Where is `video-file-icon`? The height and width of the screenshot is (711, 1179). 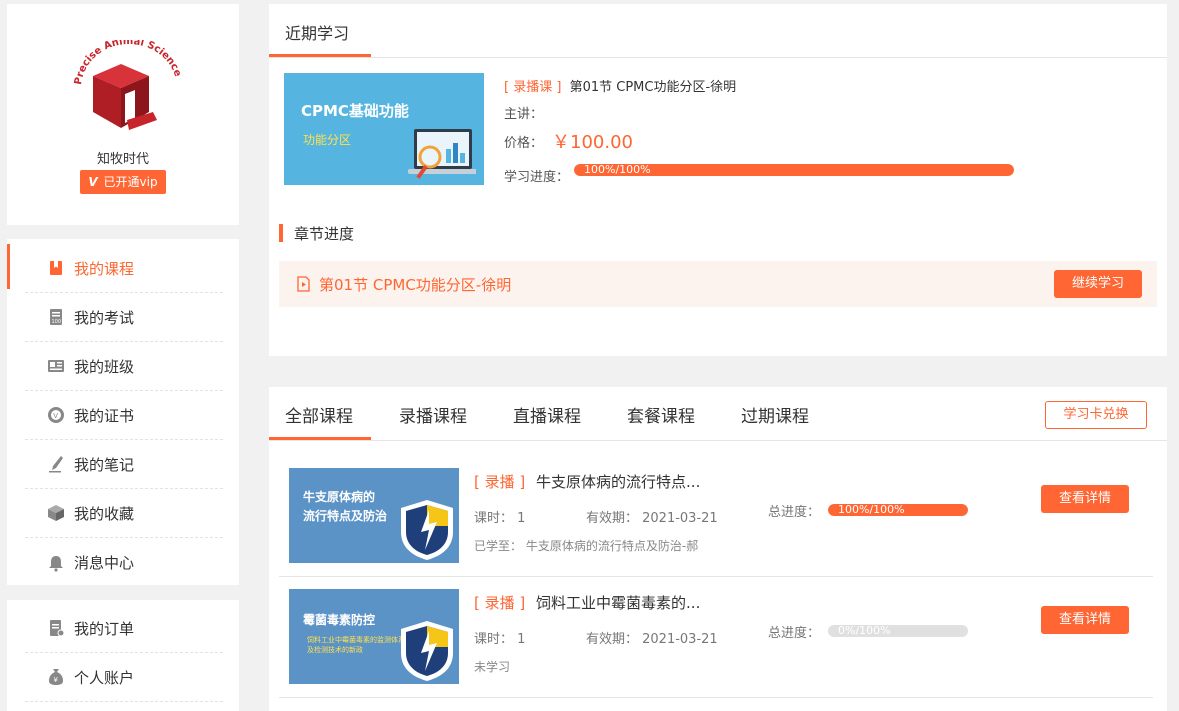
video-file-icon is located at coordinates (303, 284).